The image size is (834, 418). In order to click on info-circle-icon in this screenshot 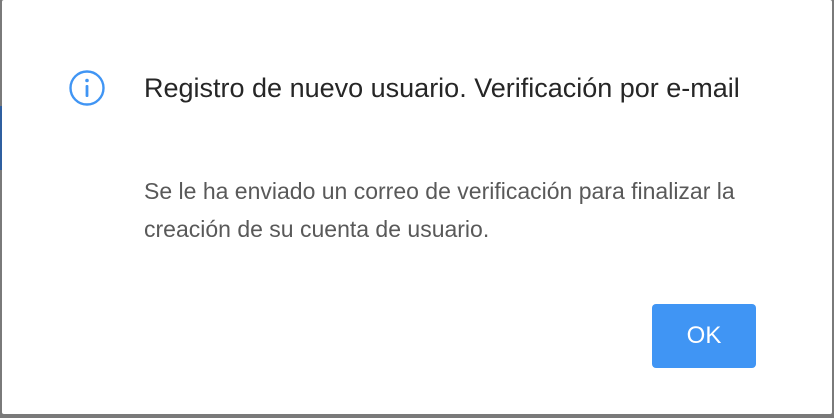, I will do `click(87, 88)`.